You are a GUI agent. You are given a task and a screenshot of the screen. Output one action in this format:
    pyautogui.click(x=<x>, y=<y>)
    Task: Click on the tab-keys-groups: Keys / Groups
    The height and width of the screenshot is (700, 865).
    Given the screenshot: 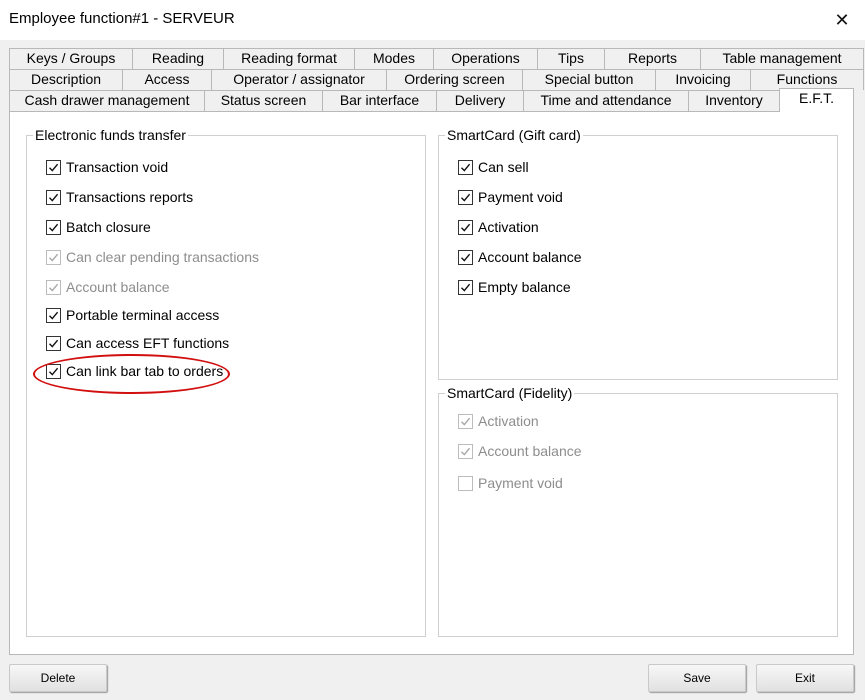 What is the action you would take?
    pyautogui.click(x=71, y=58)
    